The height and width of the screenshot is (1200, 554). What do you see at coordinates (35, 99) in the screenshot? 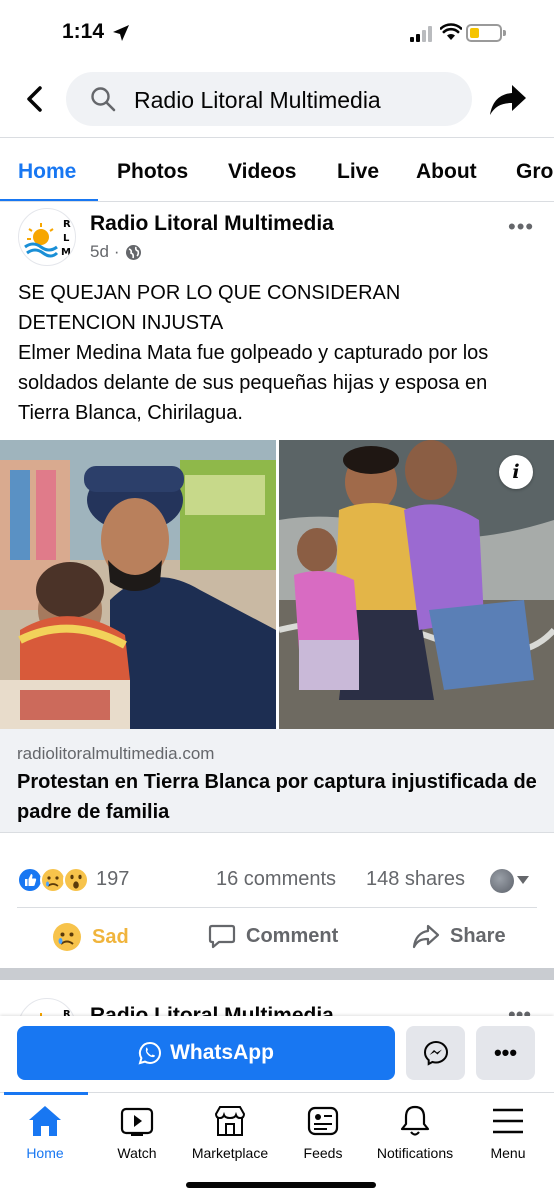
I see `back-arrow-icon` at bounding box center [35, 99].